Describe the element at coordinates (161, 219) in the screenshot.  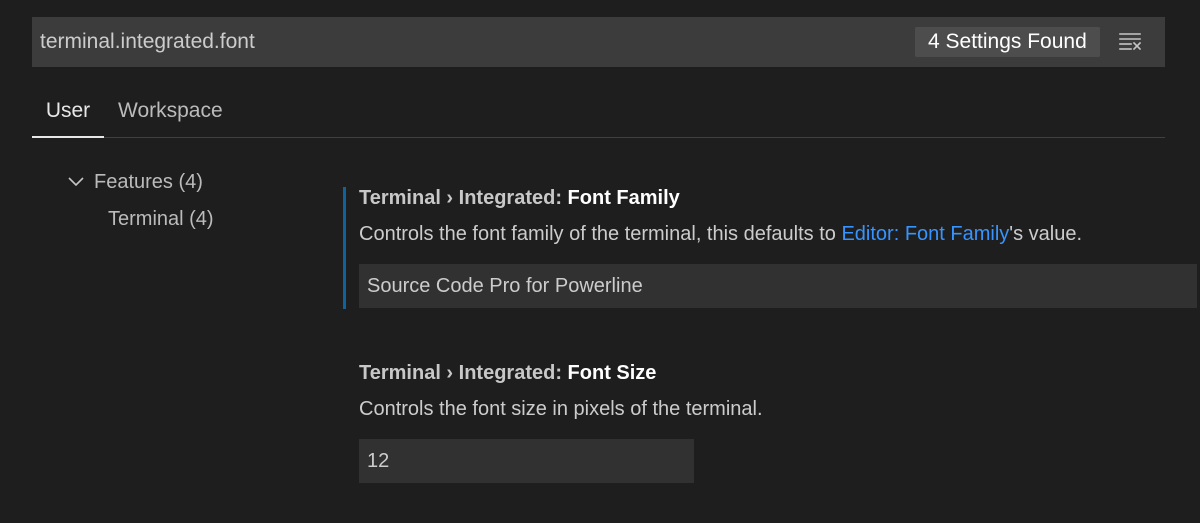
I see `tree-item-terminal: Terminal (4)` at that location.